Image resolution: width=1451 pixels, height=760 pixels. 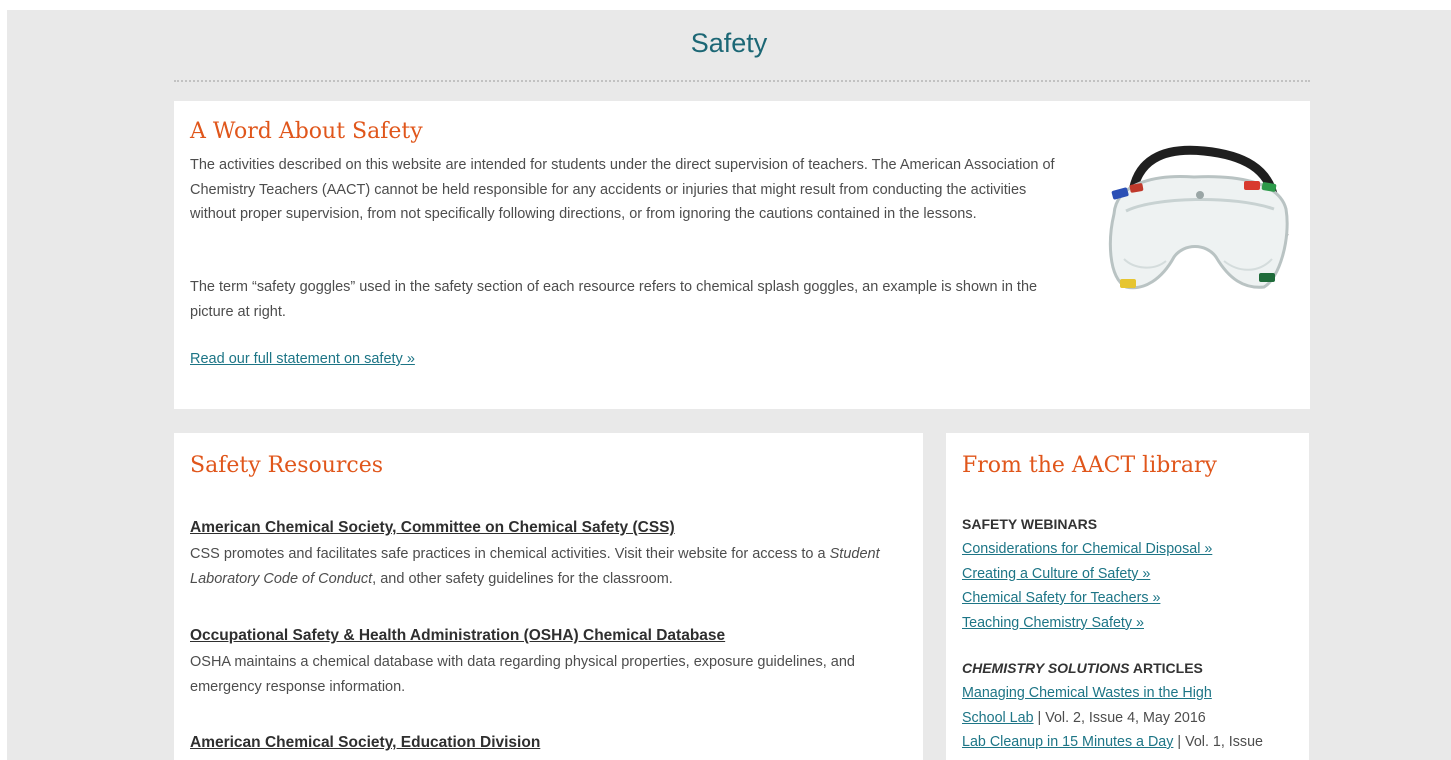 What do you see at coordinates (742, 81) in the screenshot?
I see `title-divider` at bounding box center [742, 81].